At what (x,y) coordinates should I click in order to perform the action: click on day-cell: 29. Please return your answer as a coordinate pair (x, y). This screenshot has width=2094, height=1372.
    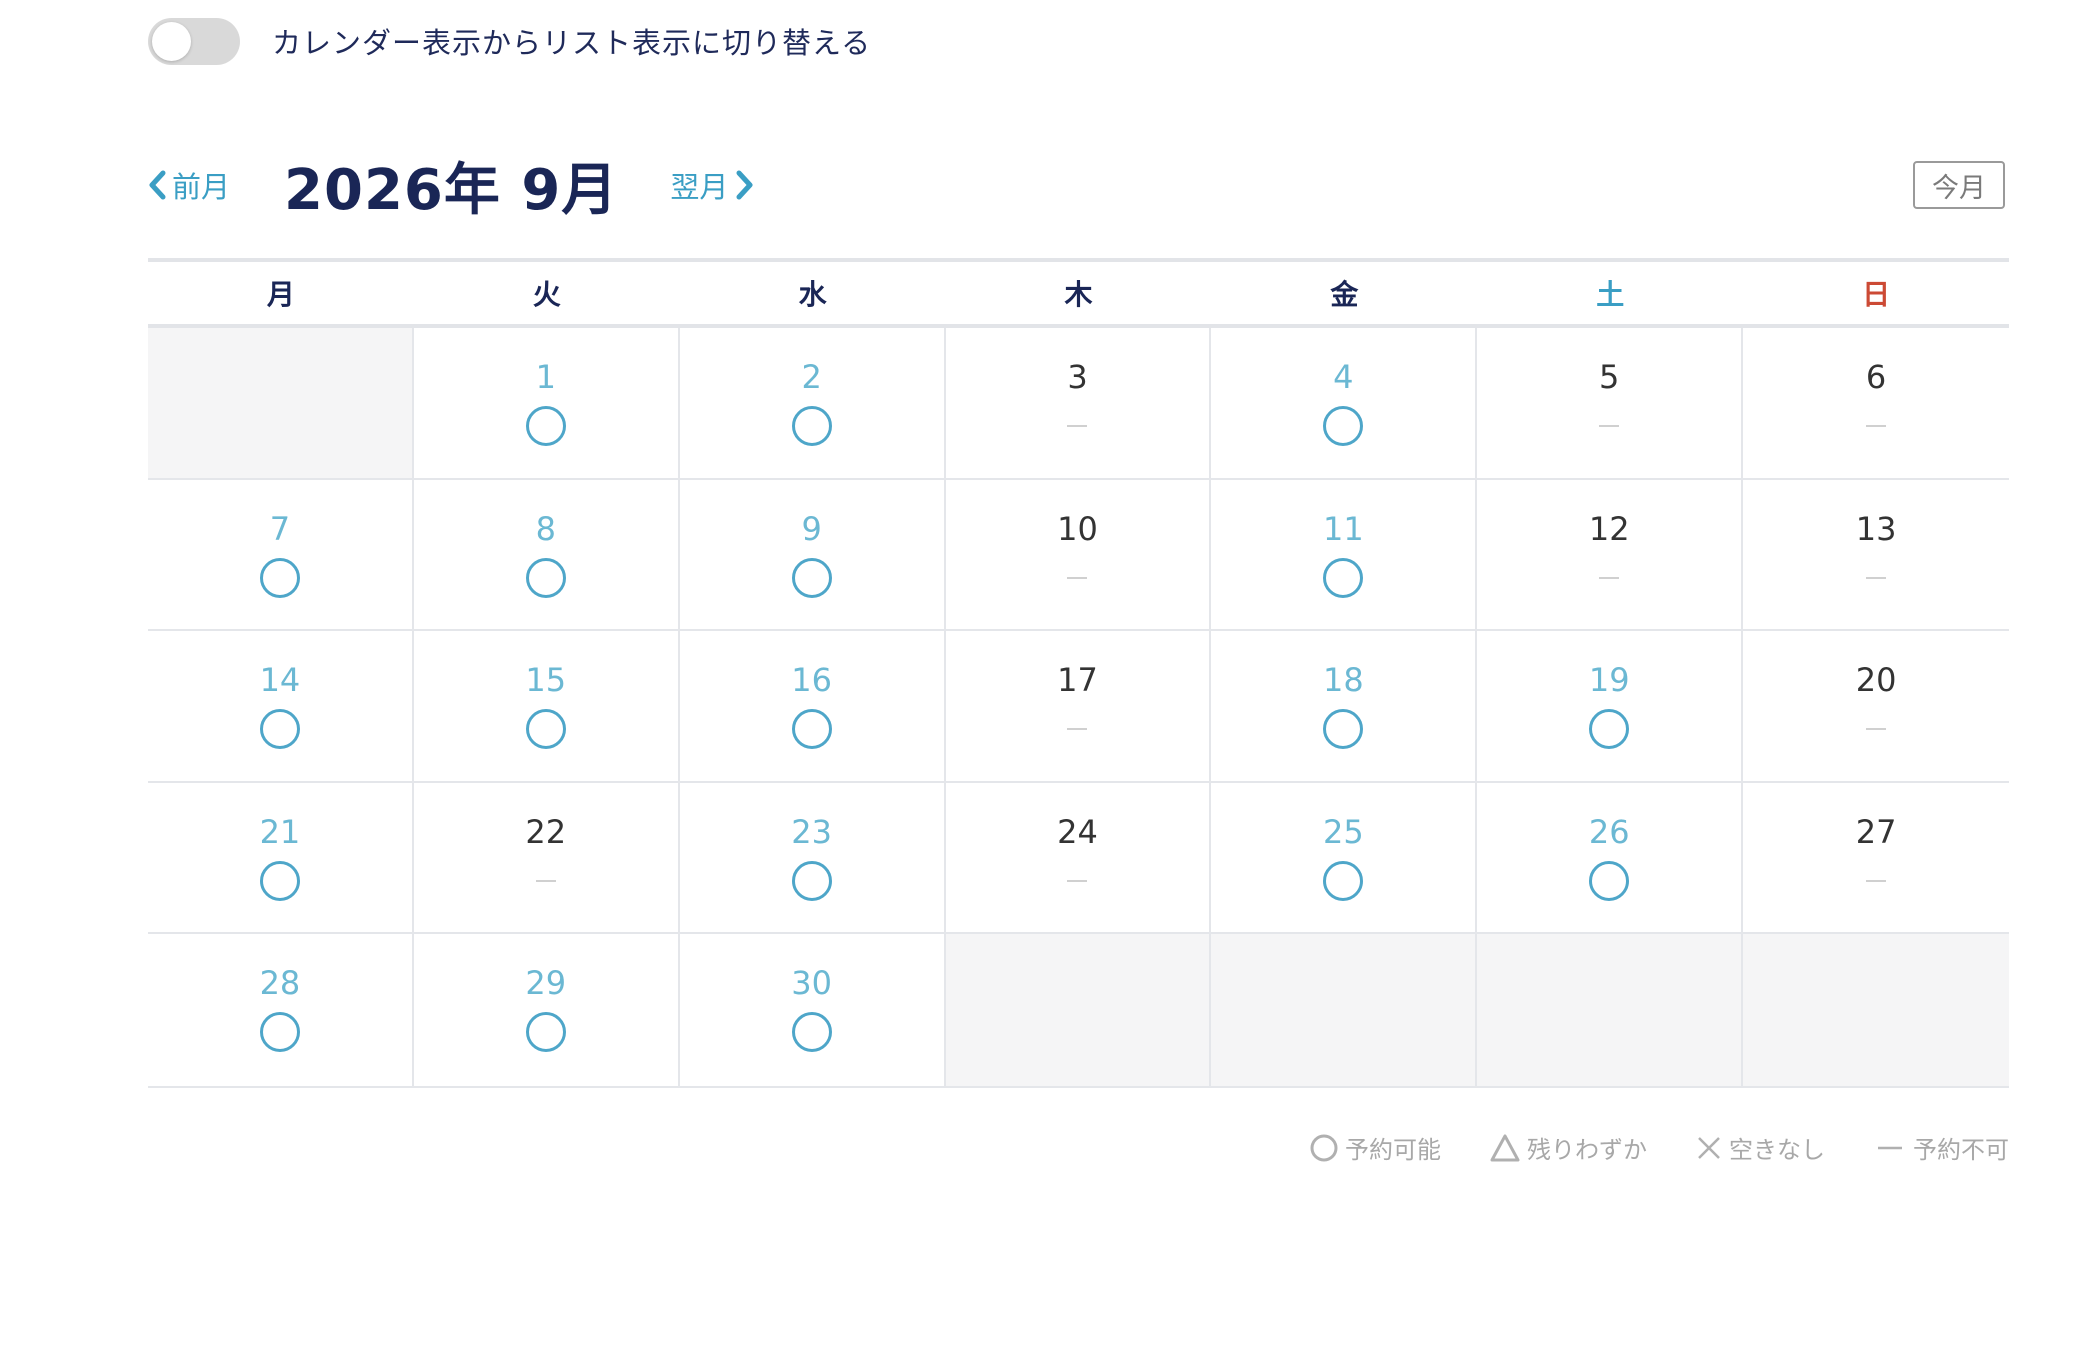
    Looking at the image, I should click on (546, 1010).